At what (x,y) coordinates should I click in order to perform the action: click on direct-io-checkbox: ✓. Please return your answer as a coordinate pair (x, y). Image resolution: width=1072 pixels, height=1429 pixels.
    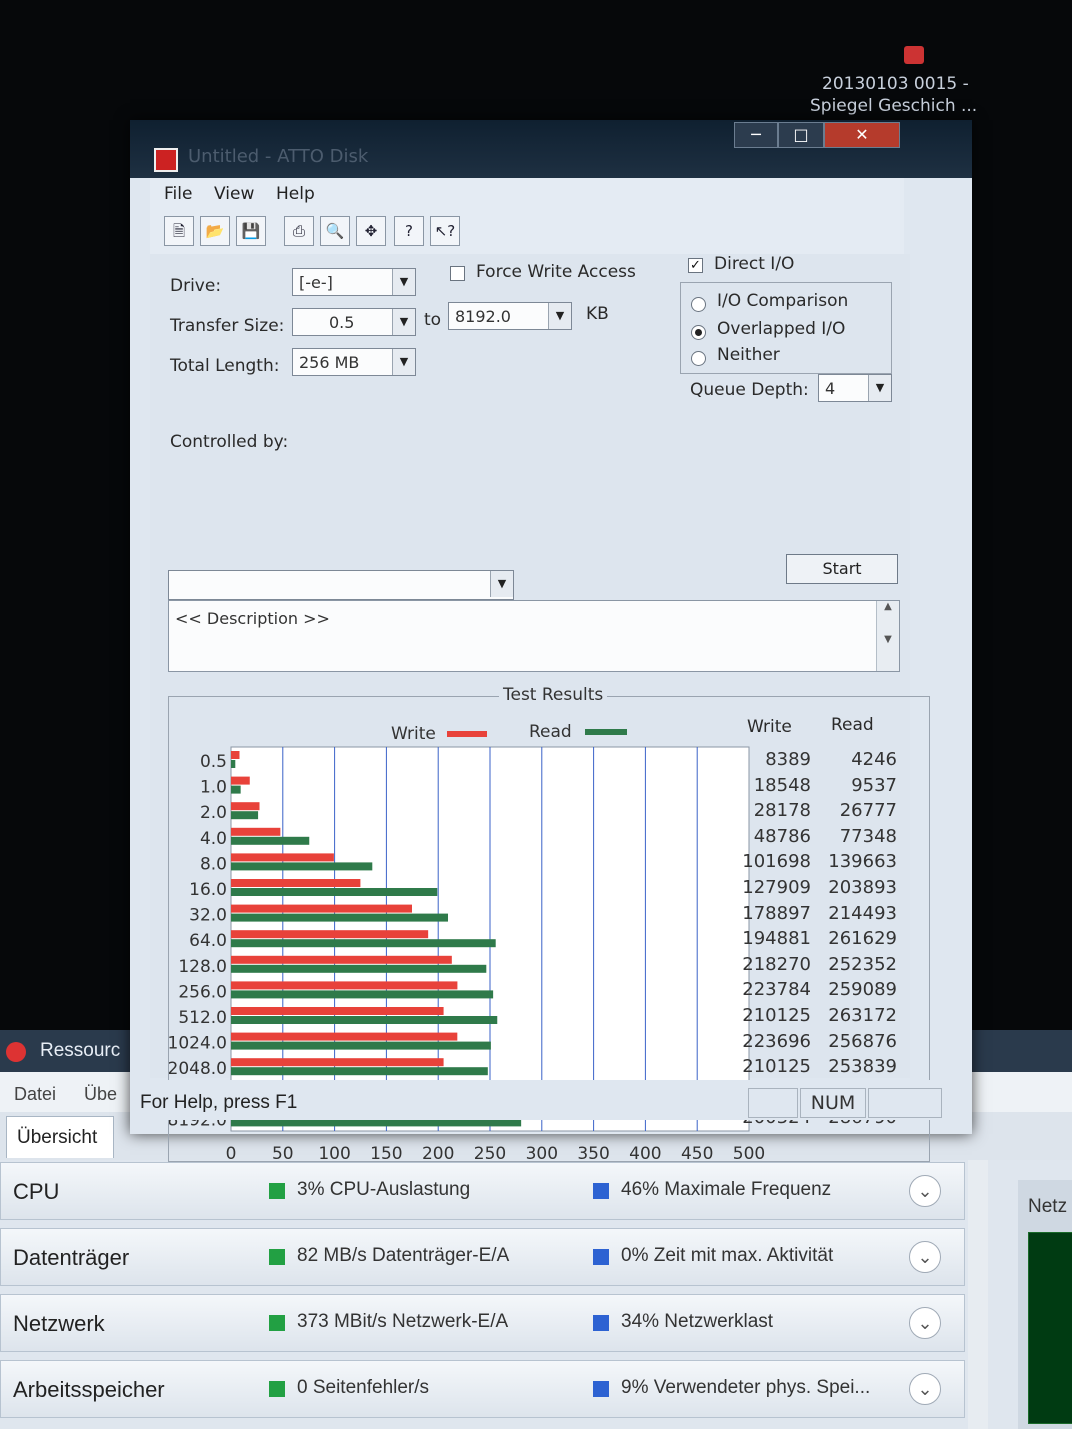
    Looking at the image, I should click on (695, 265).